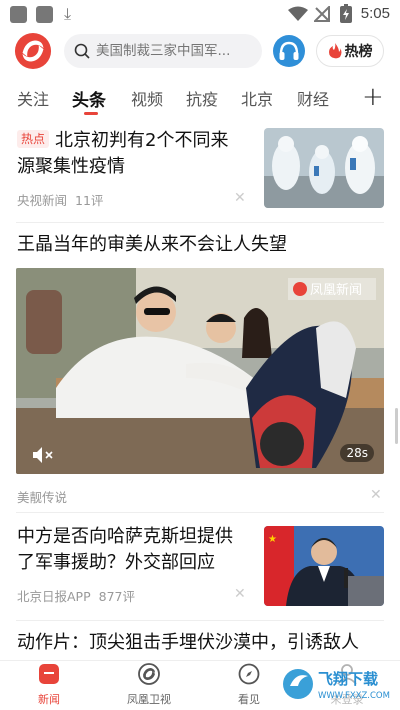 This screenshot has width=400, height=710. I want to click on nav-discover: 看见, so click(249, 685).